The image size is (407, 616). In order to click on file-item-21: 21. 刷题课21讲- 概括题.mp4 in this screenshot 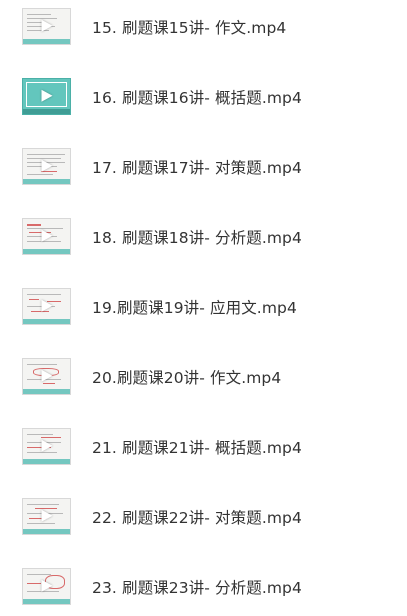, I will do `click(203, 446)`.